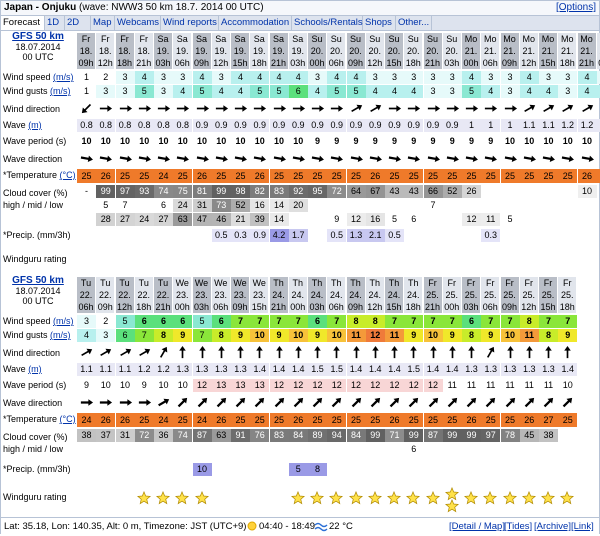 The width and height of the screenshot is (600, 536). I want to click on cloud-mid-cell: 20, so click(298, 205).